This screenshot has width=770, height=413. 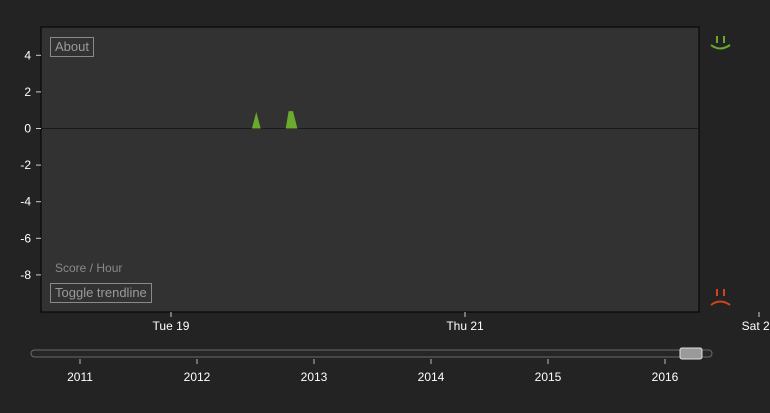 What do you see at coordinates (171, 326) in the screenshot?
I see `x-tick-label: Tue 19` at bounding box center [171, 326].